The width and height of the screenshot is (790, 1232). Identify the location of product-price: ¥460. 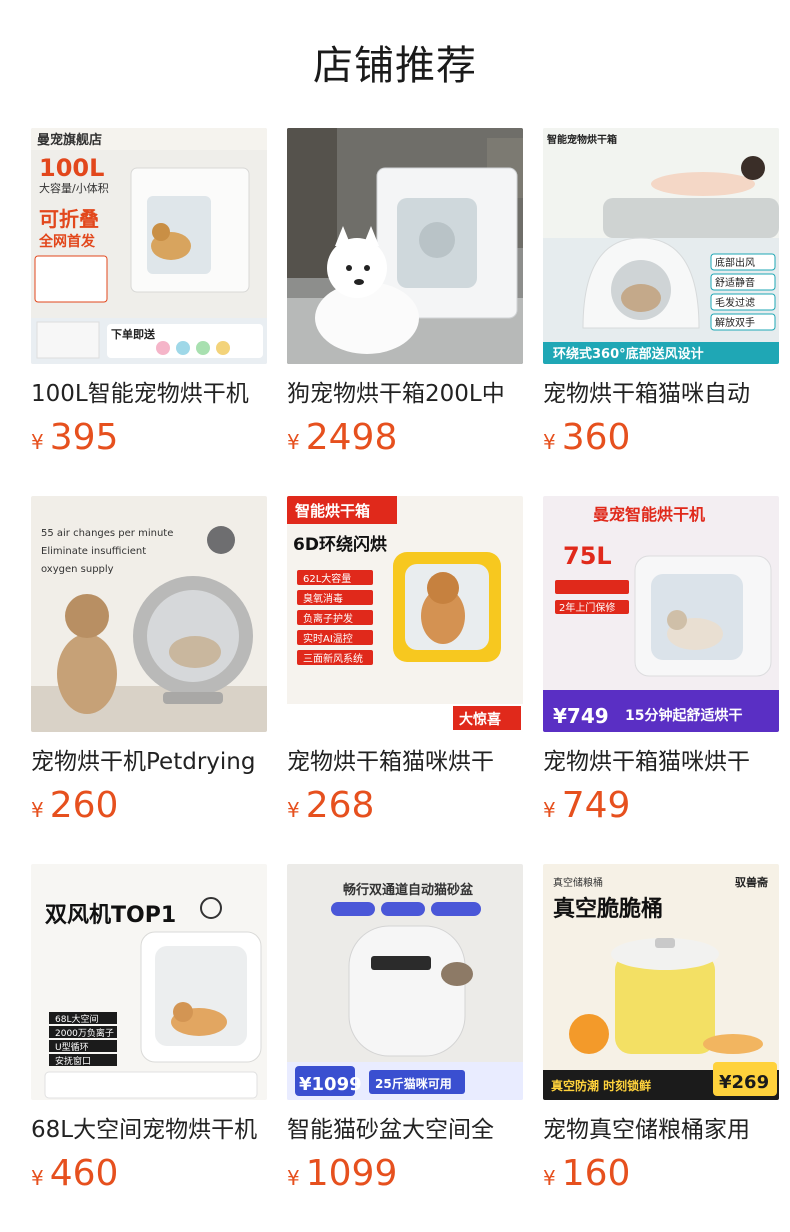
(74, 1174).